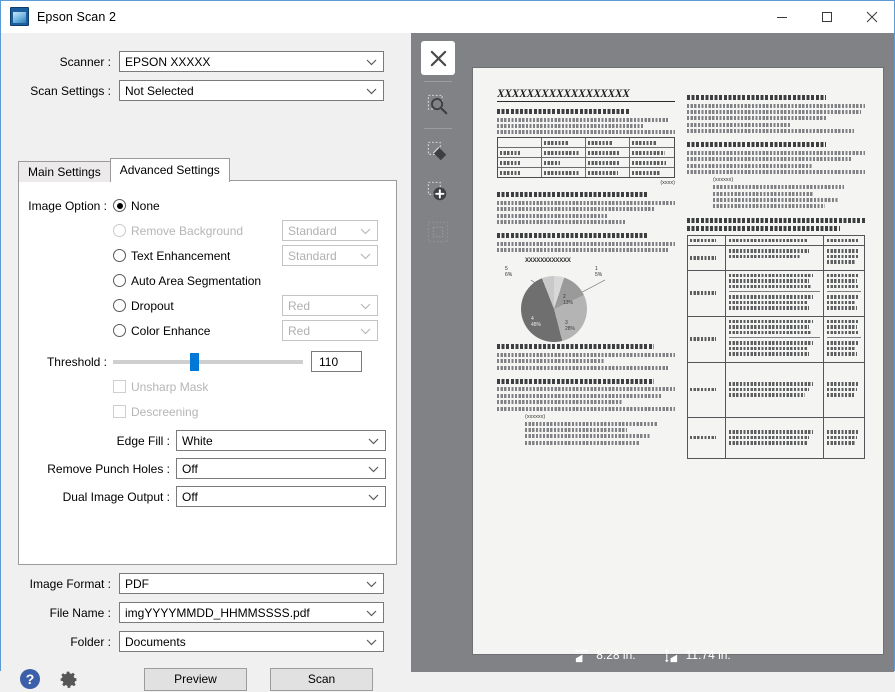 This screenshot has width=895, height=692. I want to click on tab-advanced-settings: Advanced Settings, so click(169, 170).